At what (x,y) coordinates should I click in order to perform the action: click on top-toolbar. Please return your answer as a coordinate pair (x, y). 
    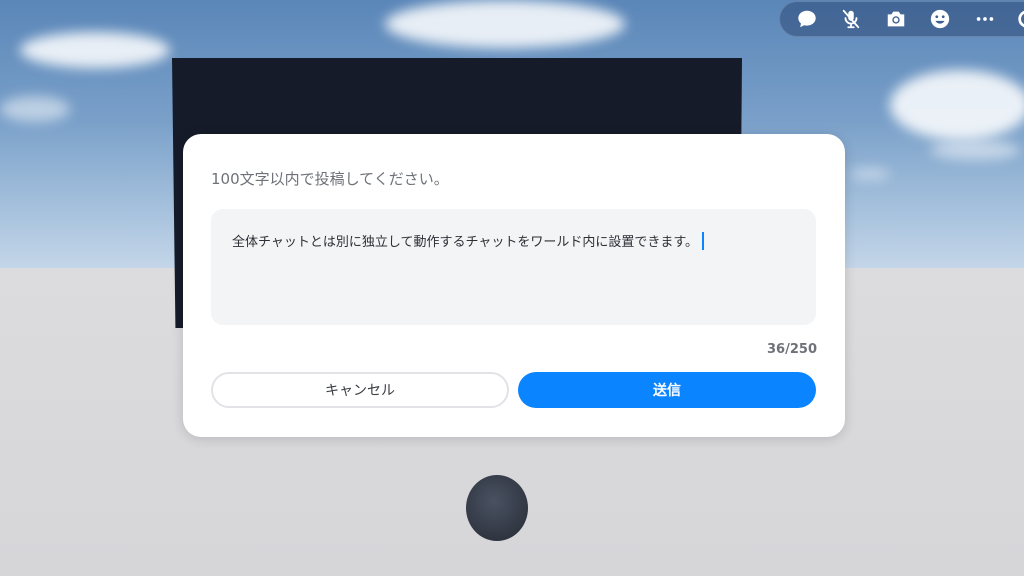
    Looking at the image, I should click on (901, 19).